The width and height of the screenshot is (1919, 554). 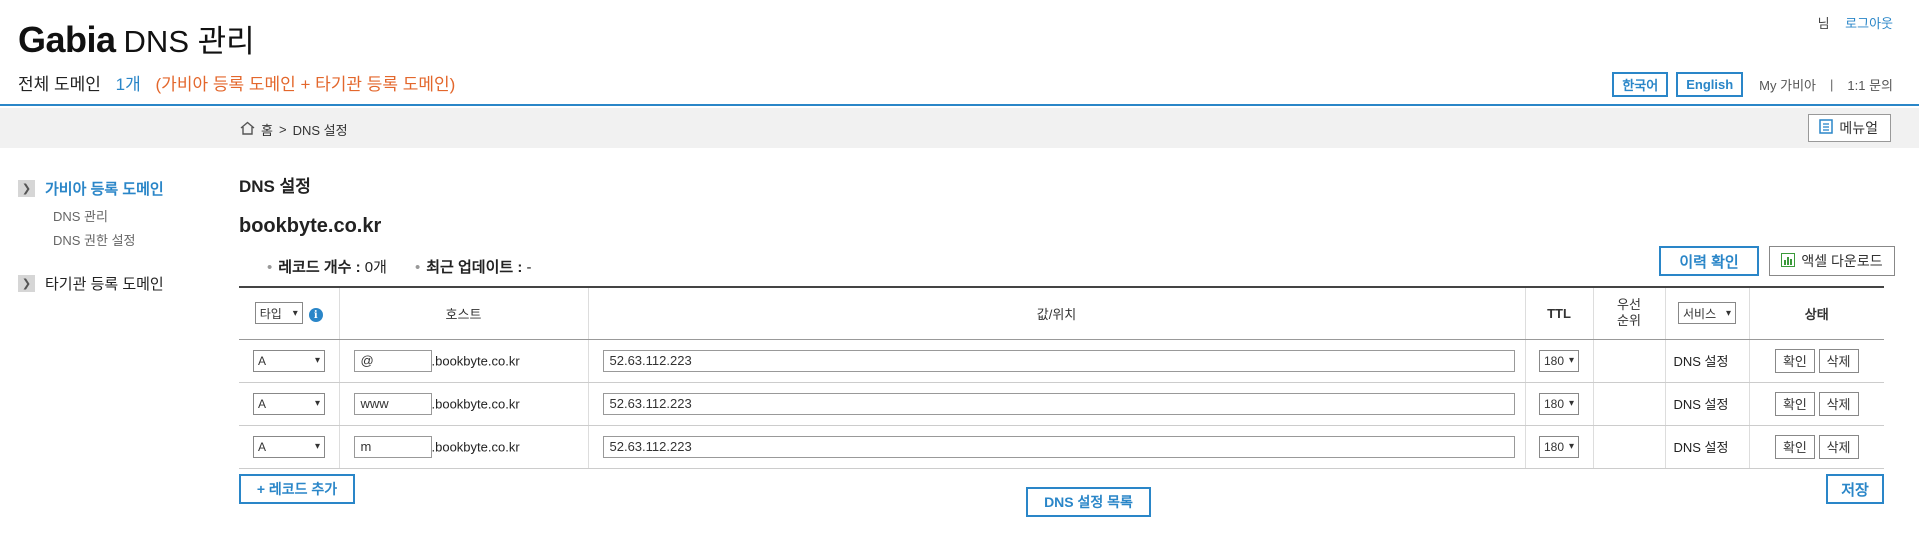 I want to click on top-user-nav: 님 로그아웃, so click(x=1855, y=22).